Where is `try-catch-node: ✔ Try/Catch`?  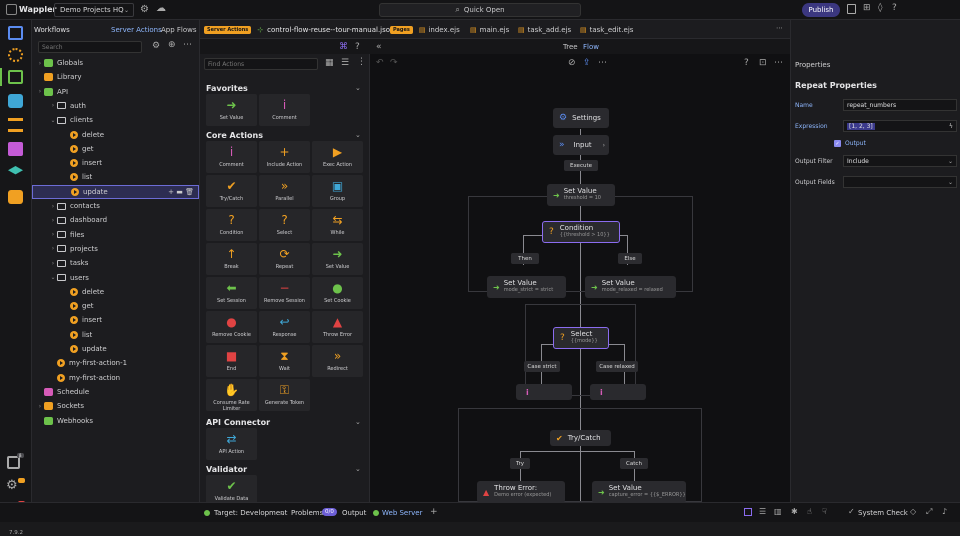 try-catch-node: ✔ Try/Catch is located at coordinates (580, 438).